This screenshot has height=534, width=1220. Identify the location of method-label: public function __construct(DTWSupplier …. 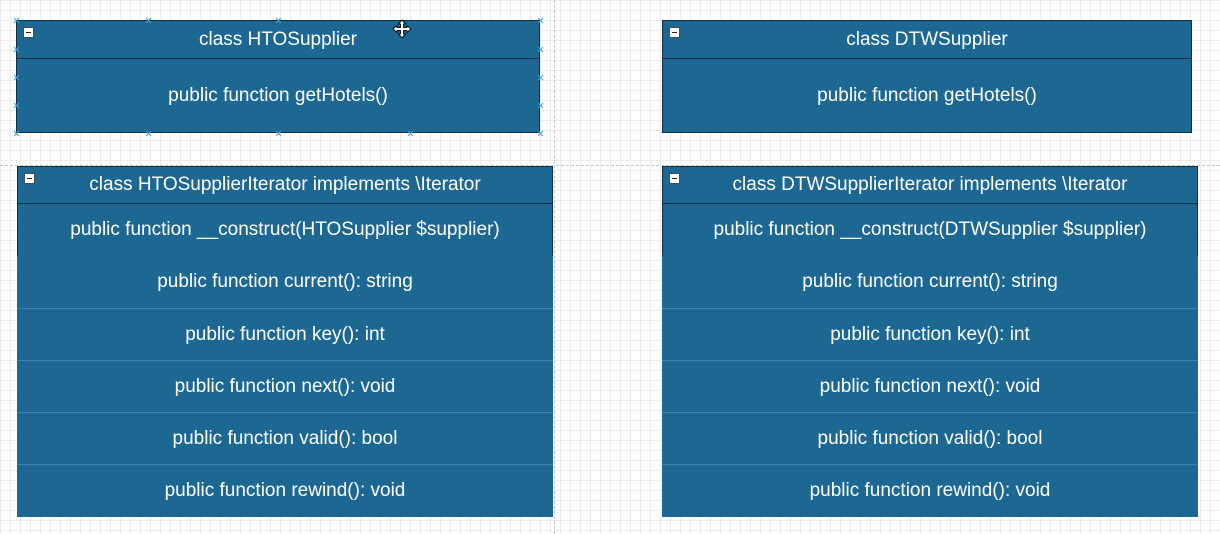
(930, 229).